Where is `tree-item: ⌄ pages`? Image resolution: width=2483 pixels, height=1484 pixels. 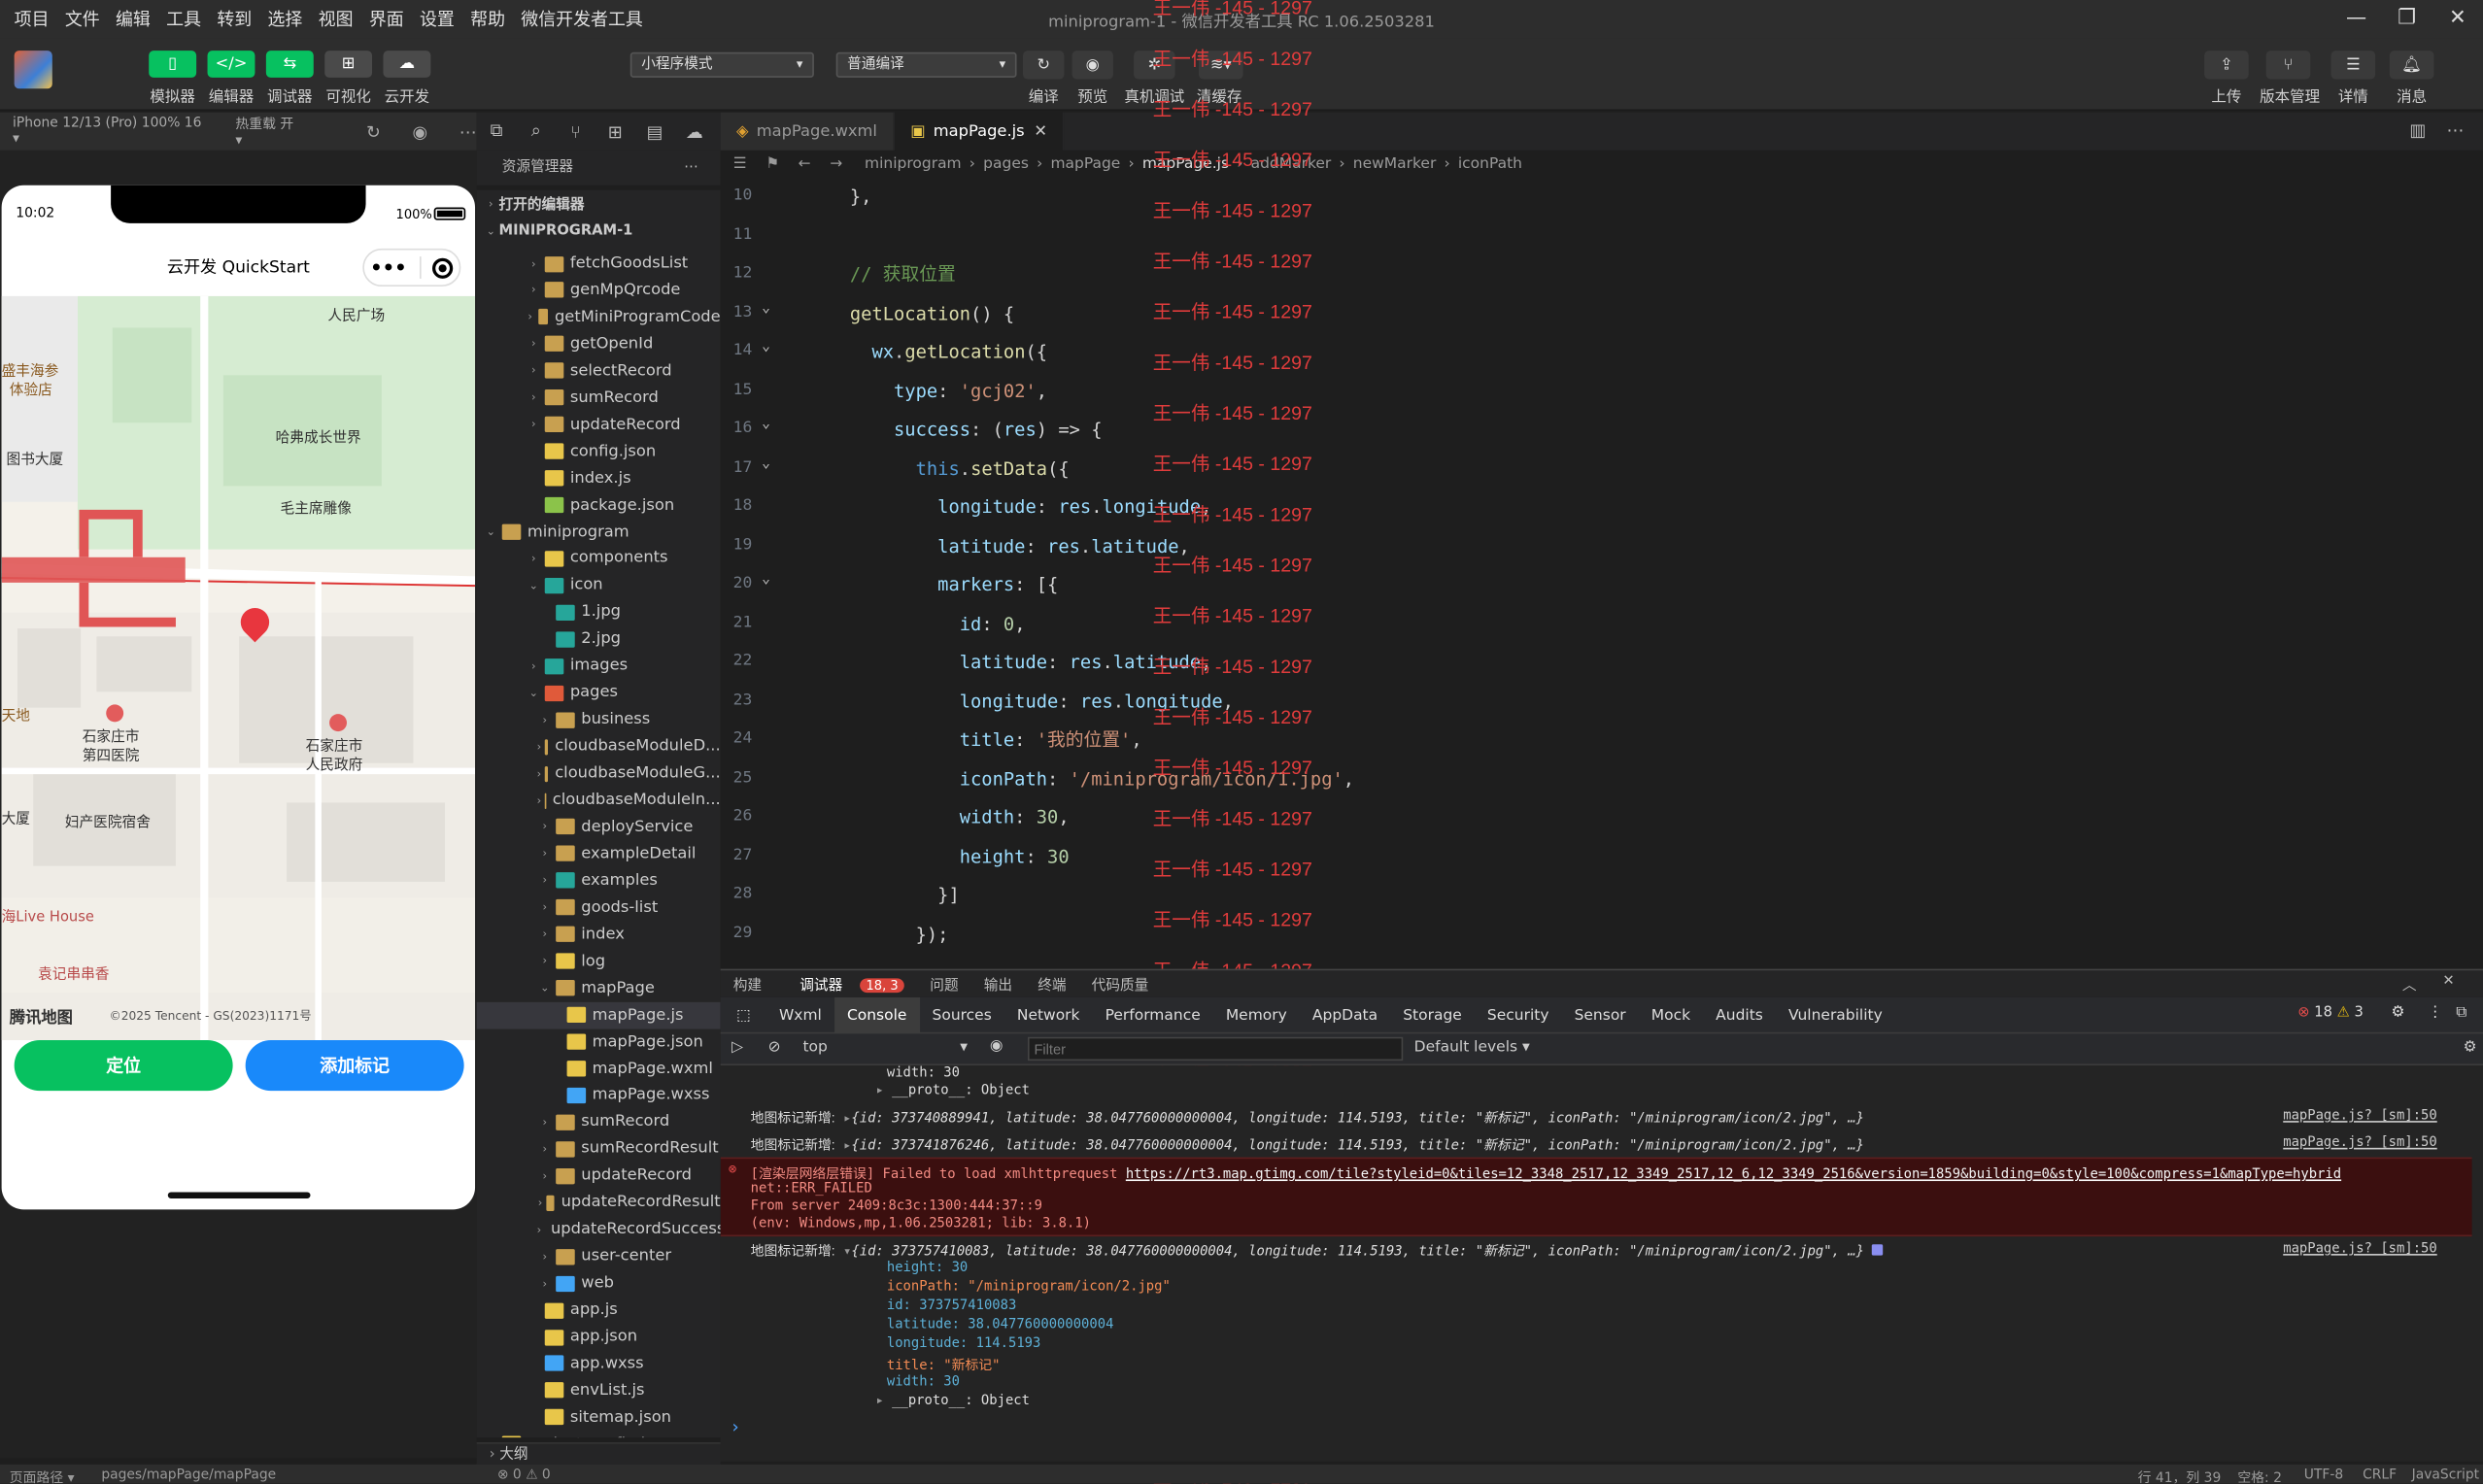
tree-item: ⌄ pages is located at coordinates (599, 693).